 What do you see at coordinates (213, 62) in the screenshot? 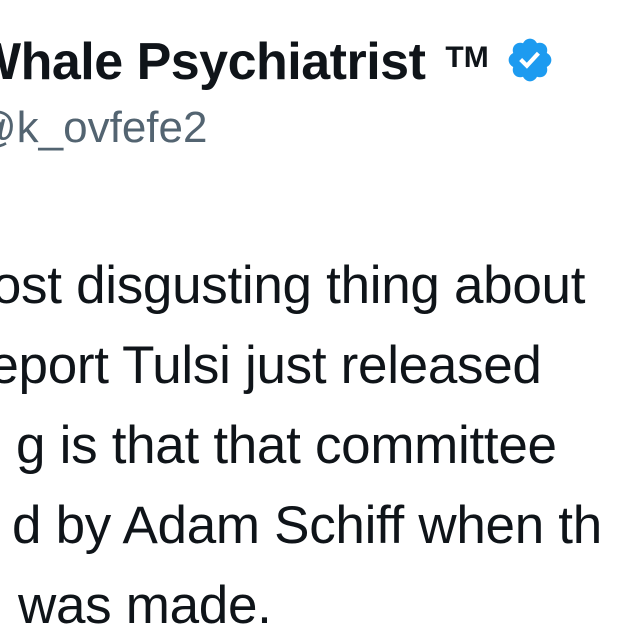
I see `author-display-name: Whale Psychiatrist` at bounding box center [213, 62].